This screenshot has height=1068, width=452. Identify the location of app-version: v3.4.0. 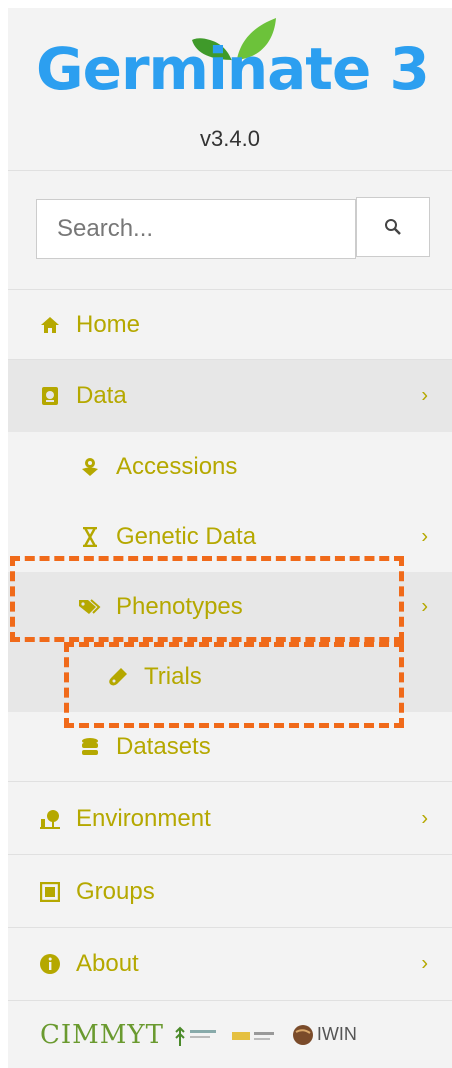
(230, 138).